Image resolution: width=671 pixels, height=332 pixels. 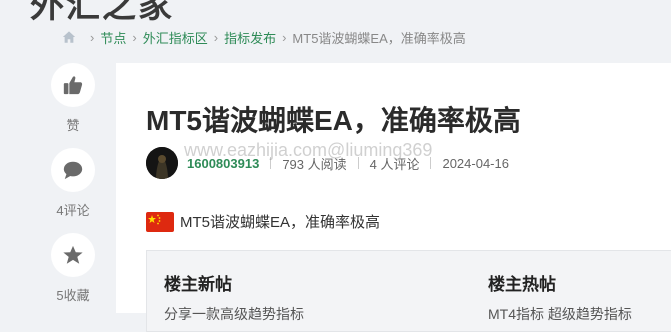 What do you see at coordinates (73, 125) in the screenshot?
I see `like-label: 赞` at bounding box center [73, 125].